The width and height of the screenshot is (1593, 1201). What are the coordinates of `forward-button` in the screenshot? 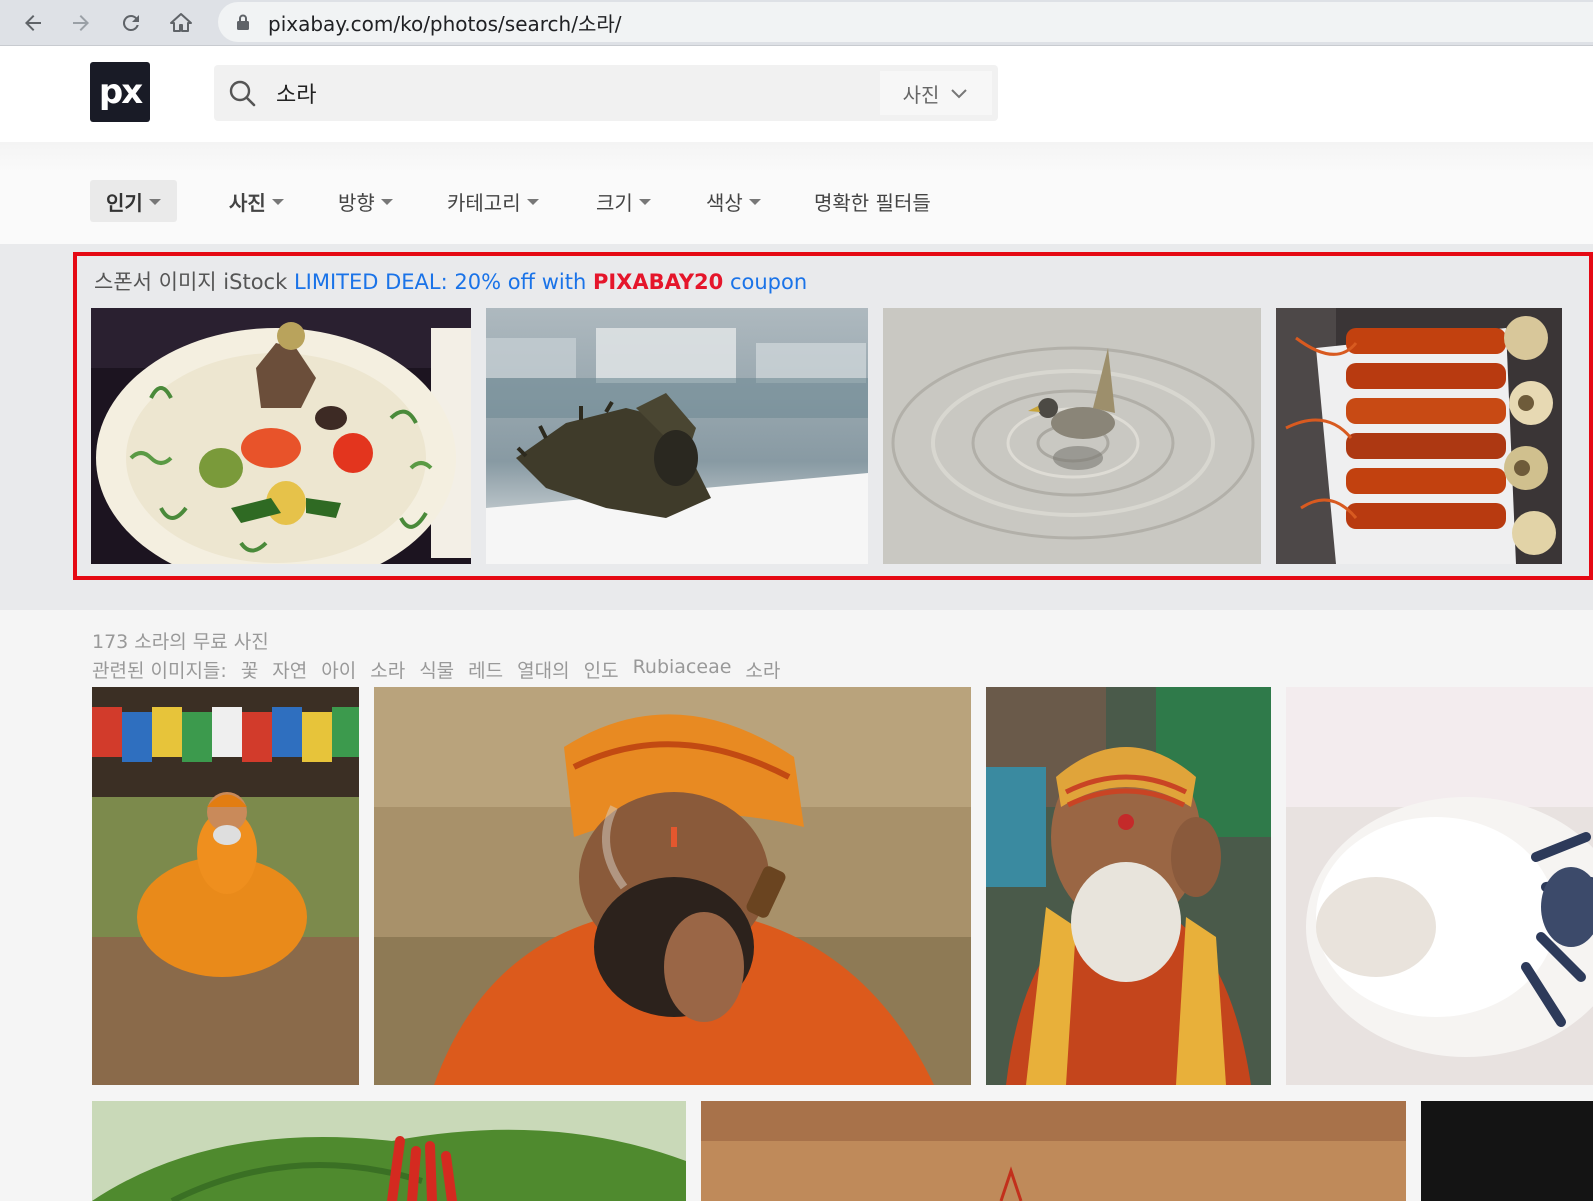 It's located at (81, 23).